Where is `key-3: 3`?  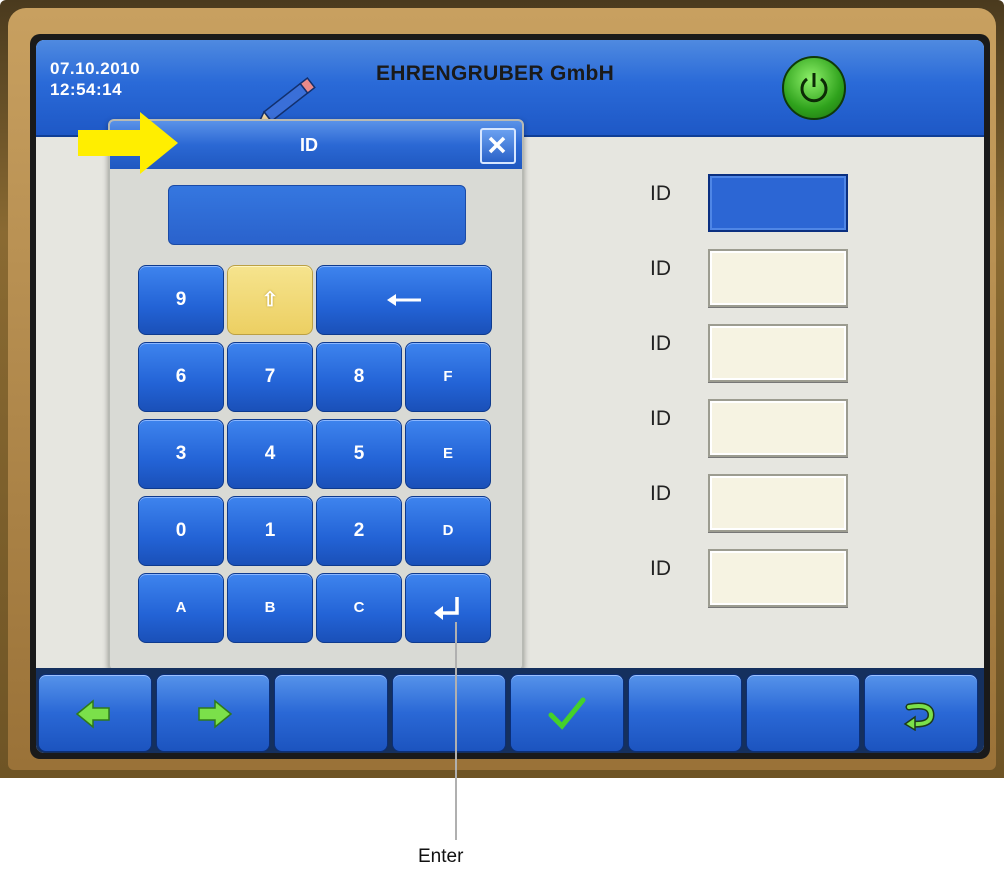 key-3: 3 is located at coordinates (181, 454).